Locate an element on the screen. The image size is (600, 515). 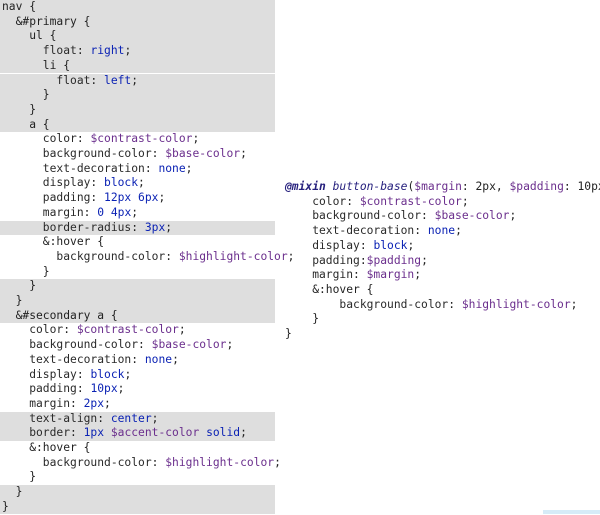
corner-scroll-indicator is located at coordinates (571, 512).